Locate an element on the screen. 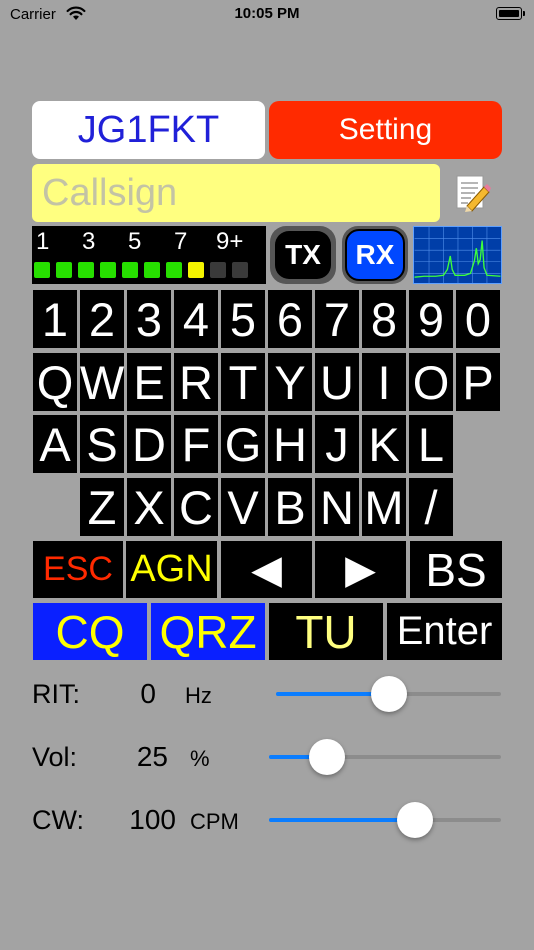  key-p: P is located at coordinates (478, 382).